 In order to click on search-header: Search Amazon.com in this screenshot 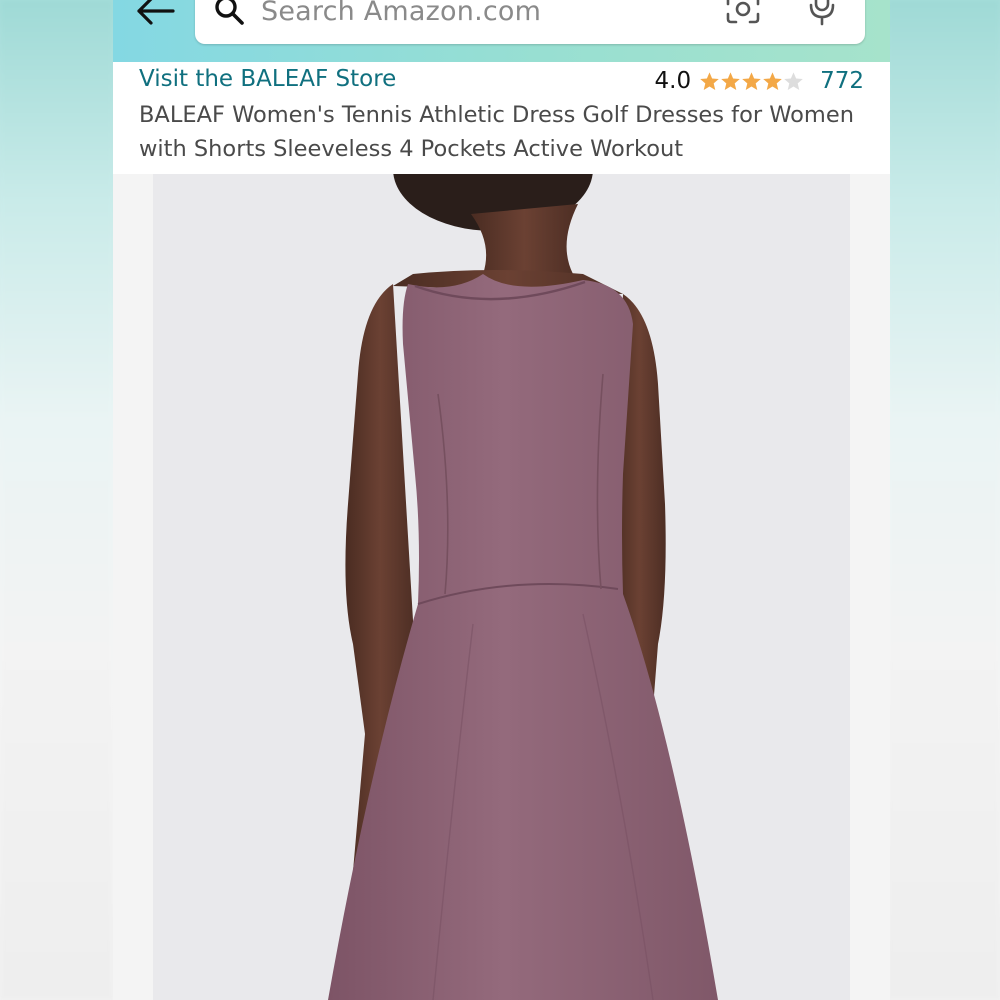, I will do `click(501, 31)`.